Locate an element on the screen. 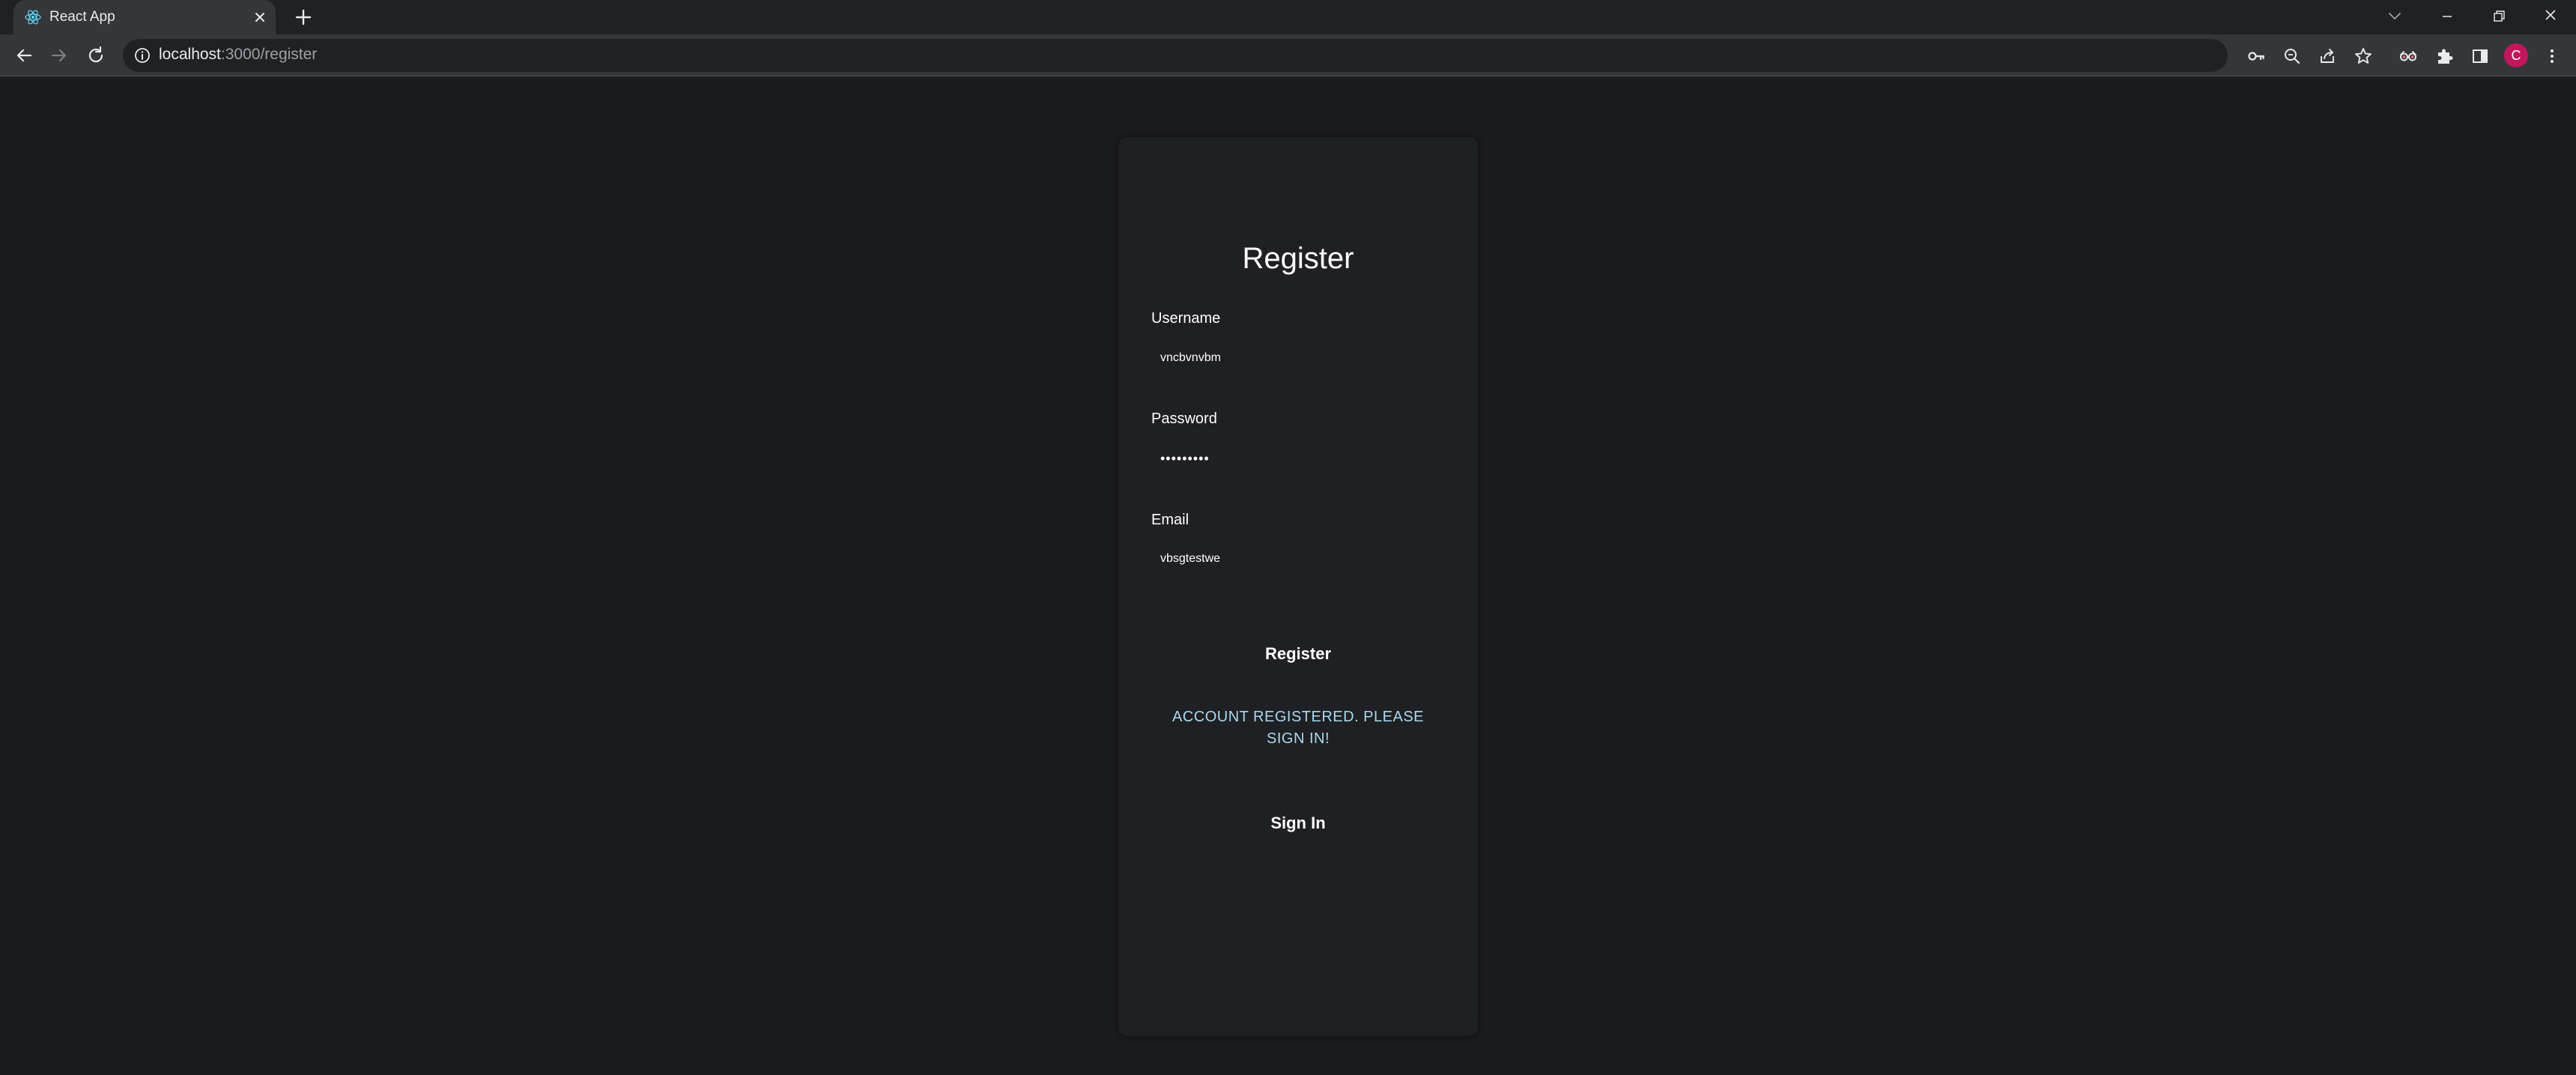  url-path: :3000/register is located at coordinates (269, 54).